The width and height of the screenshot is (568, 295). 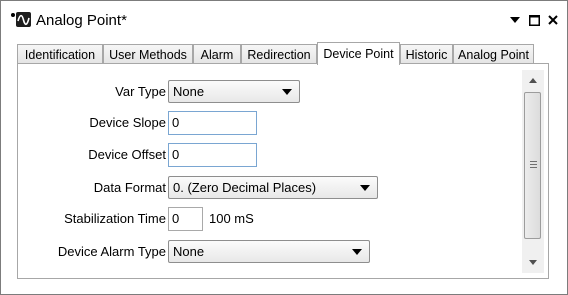 I want to click on device-alarm-type-label: Device Alarm Type, so click(x=111, y=251).